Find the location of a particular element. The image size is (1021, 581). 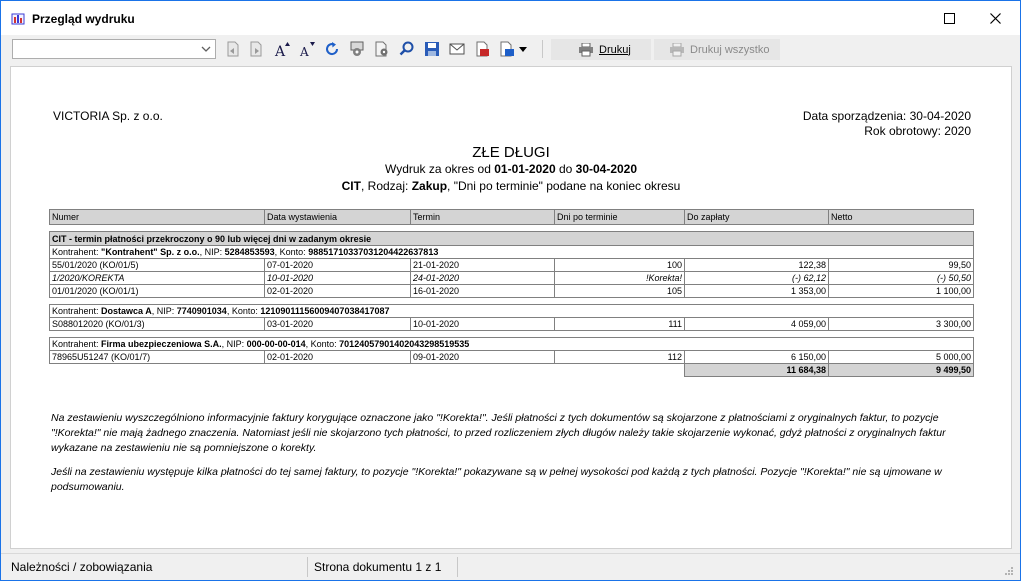

settings-button is located at coordinates (357, 49).